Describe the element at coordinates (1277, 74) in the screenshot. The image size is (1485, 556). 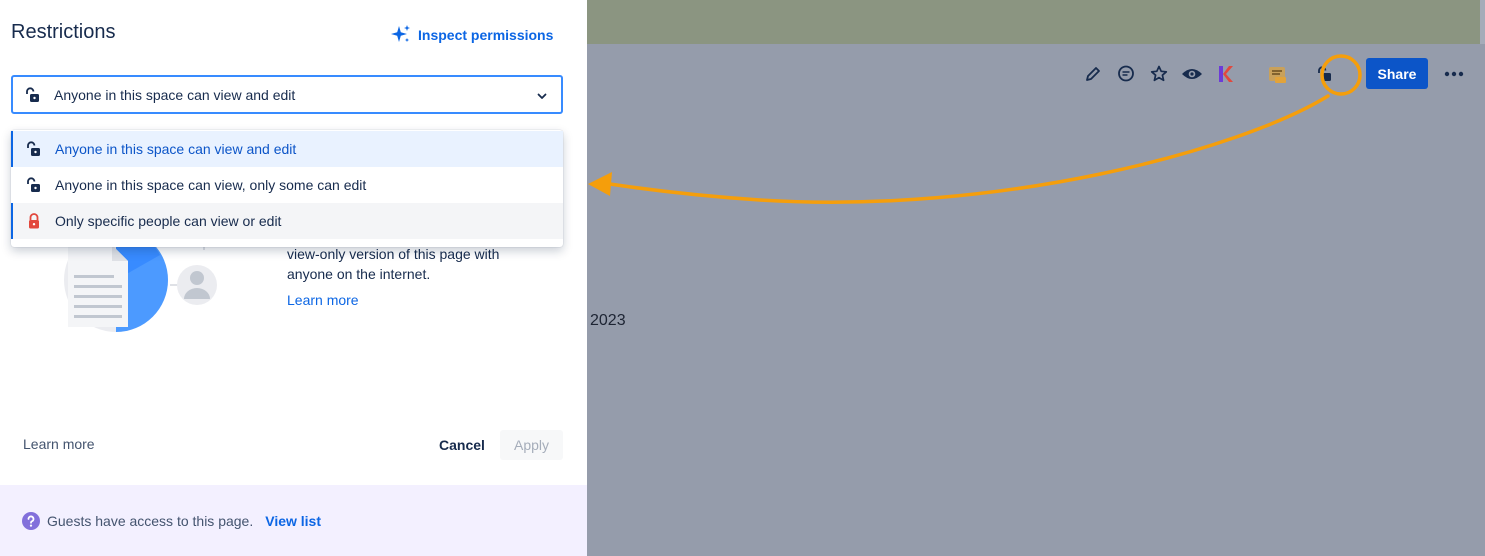
I see `new-badge-icon` at that location.